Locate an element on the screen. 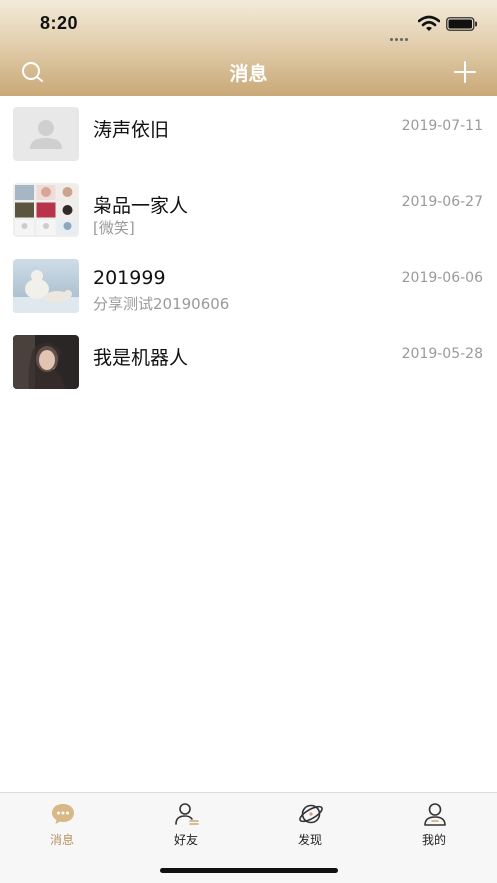  home-indicator is located at coordinates (249, 870).